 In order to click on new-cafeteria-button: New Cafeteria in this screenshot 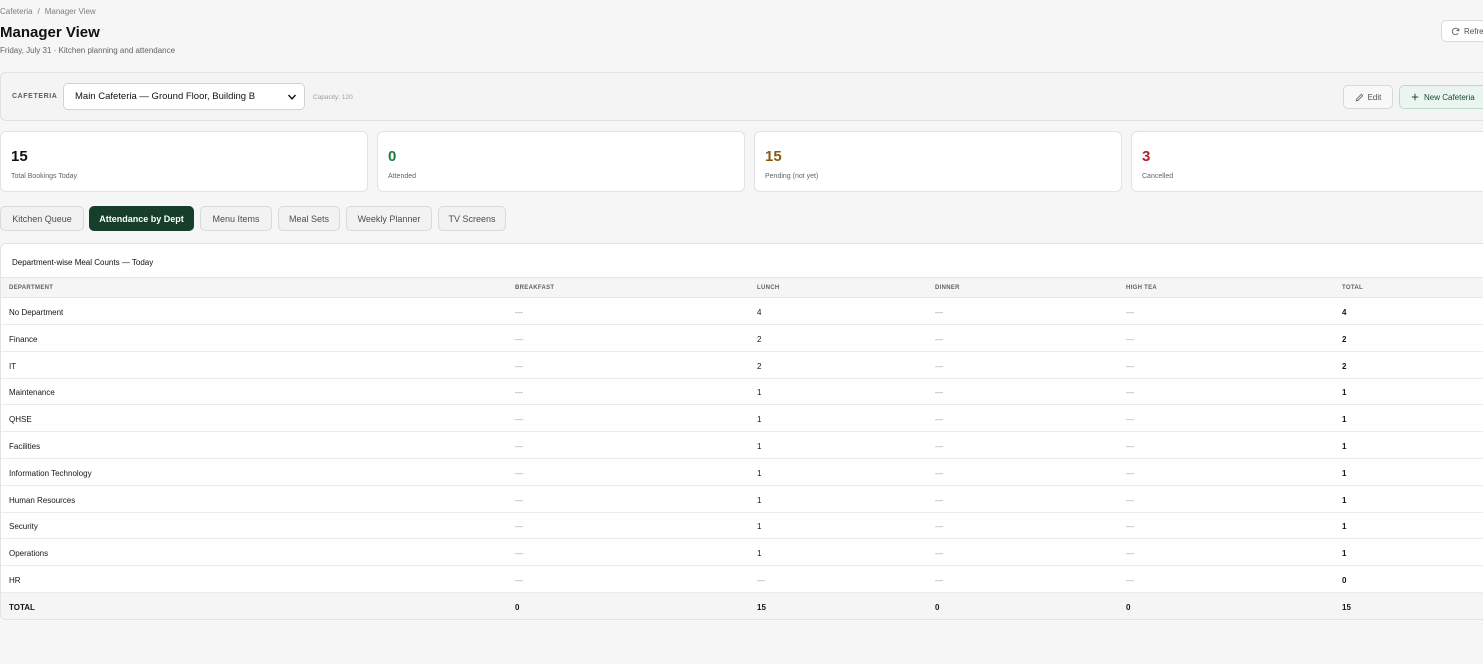, I will do `click(1441, 97)`.